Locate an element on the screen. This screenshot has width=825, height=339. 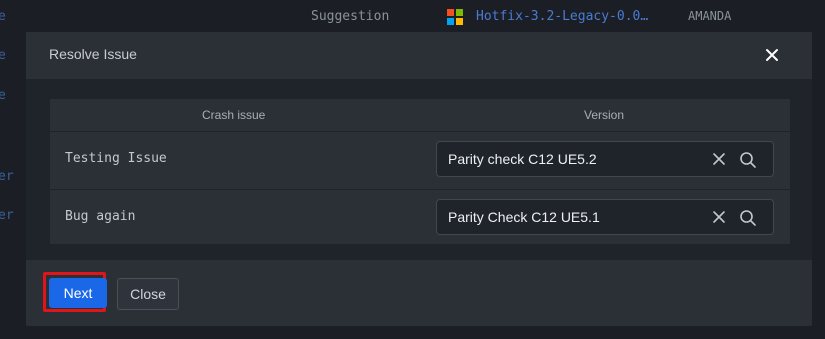
close-button: Close is located at coordinates (148, 294).